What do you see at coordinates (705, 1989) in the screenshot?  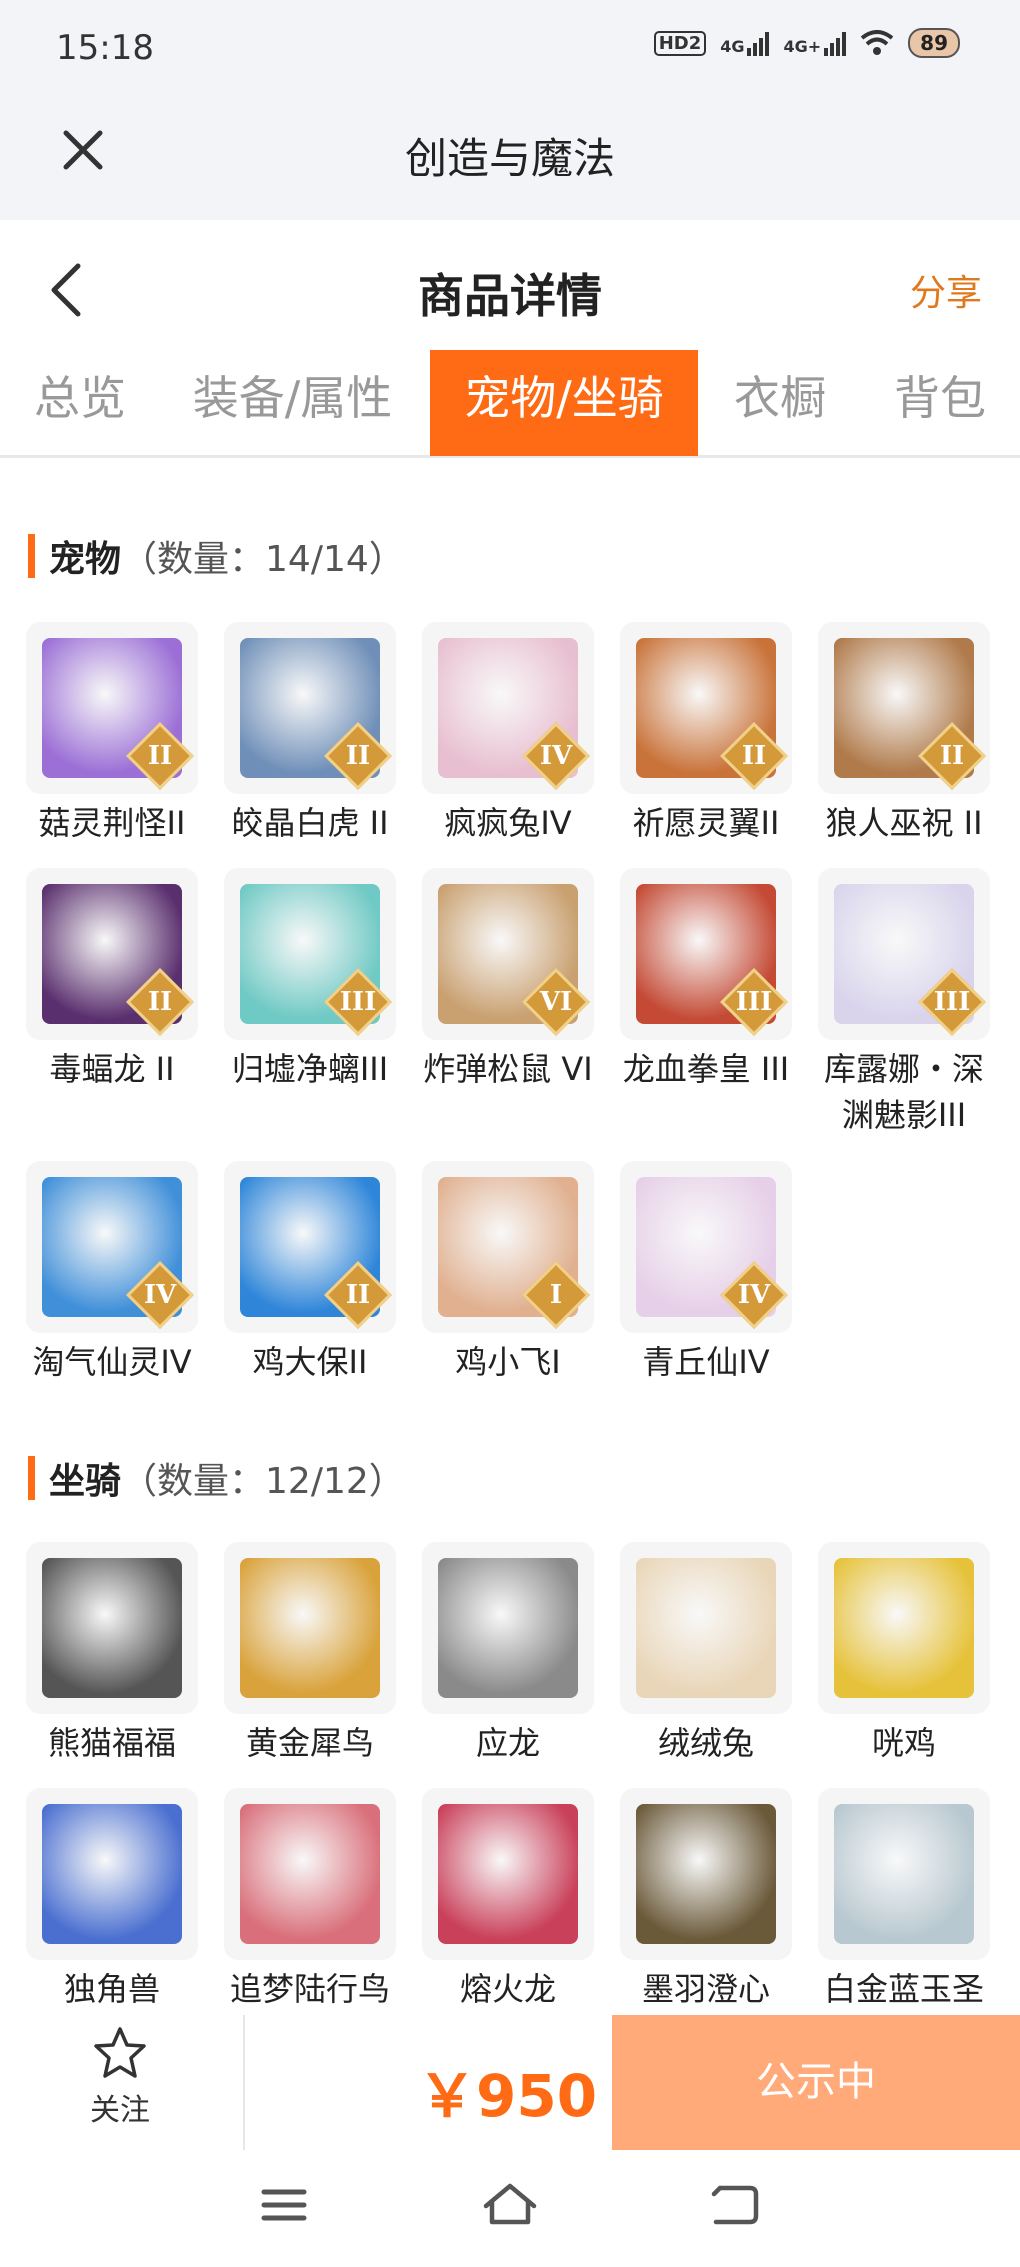 I see `mount-name: 墨羽澄心` at bounding box center [705, 1989].